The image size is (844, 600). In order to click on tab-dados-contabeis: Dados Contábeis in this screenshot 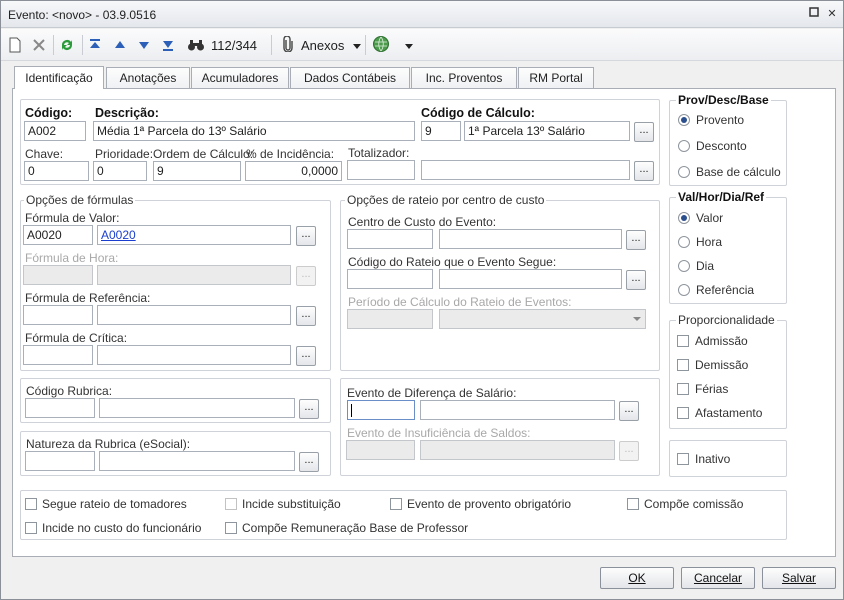, I will do `click(350, 78)`.